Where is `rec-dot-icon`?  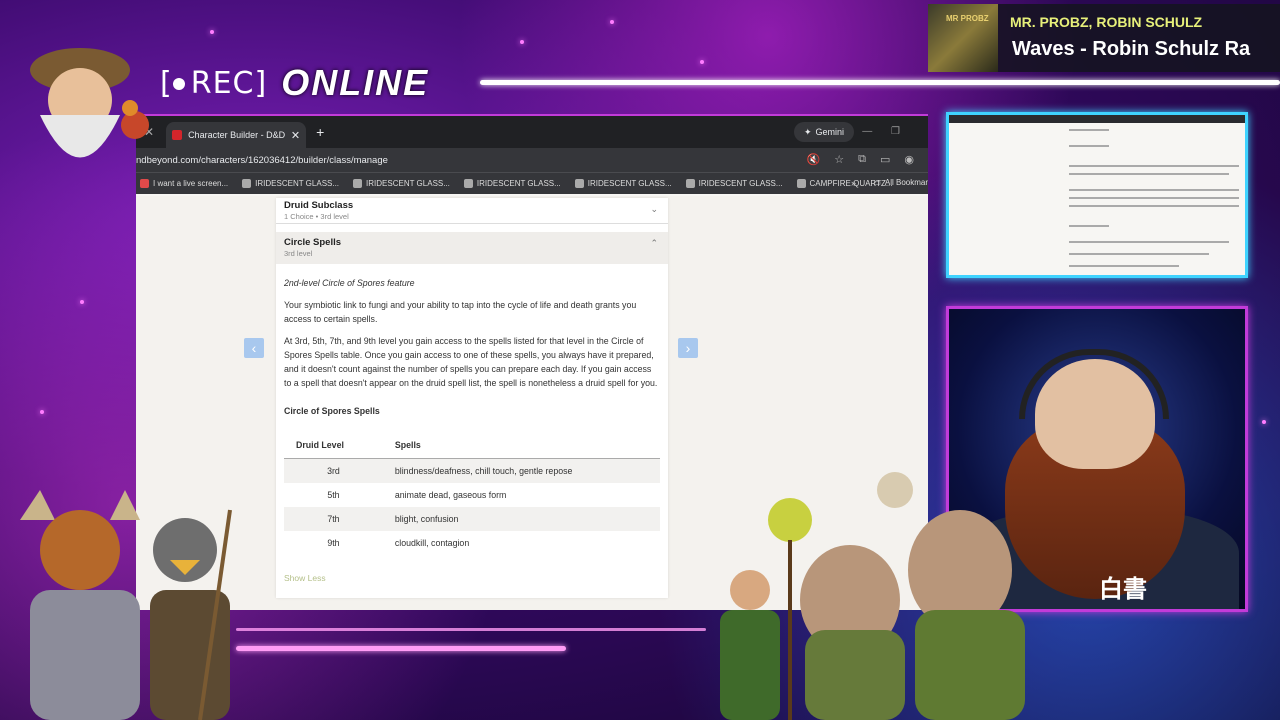
rec-dot-icon is located at coordinates (178, 84).